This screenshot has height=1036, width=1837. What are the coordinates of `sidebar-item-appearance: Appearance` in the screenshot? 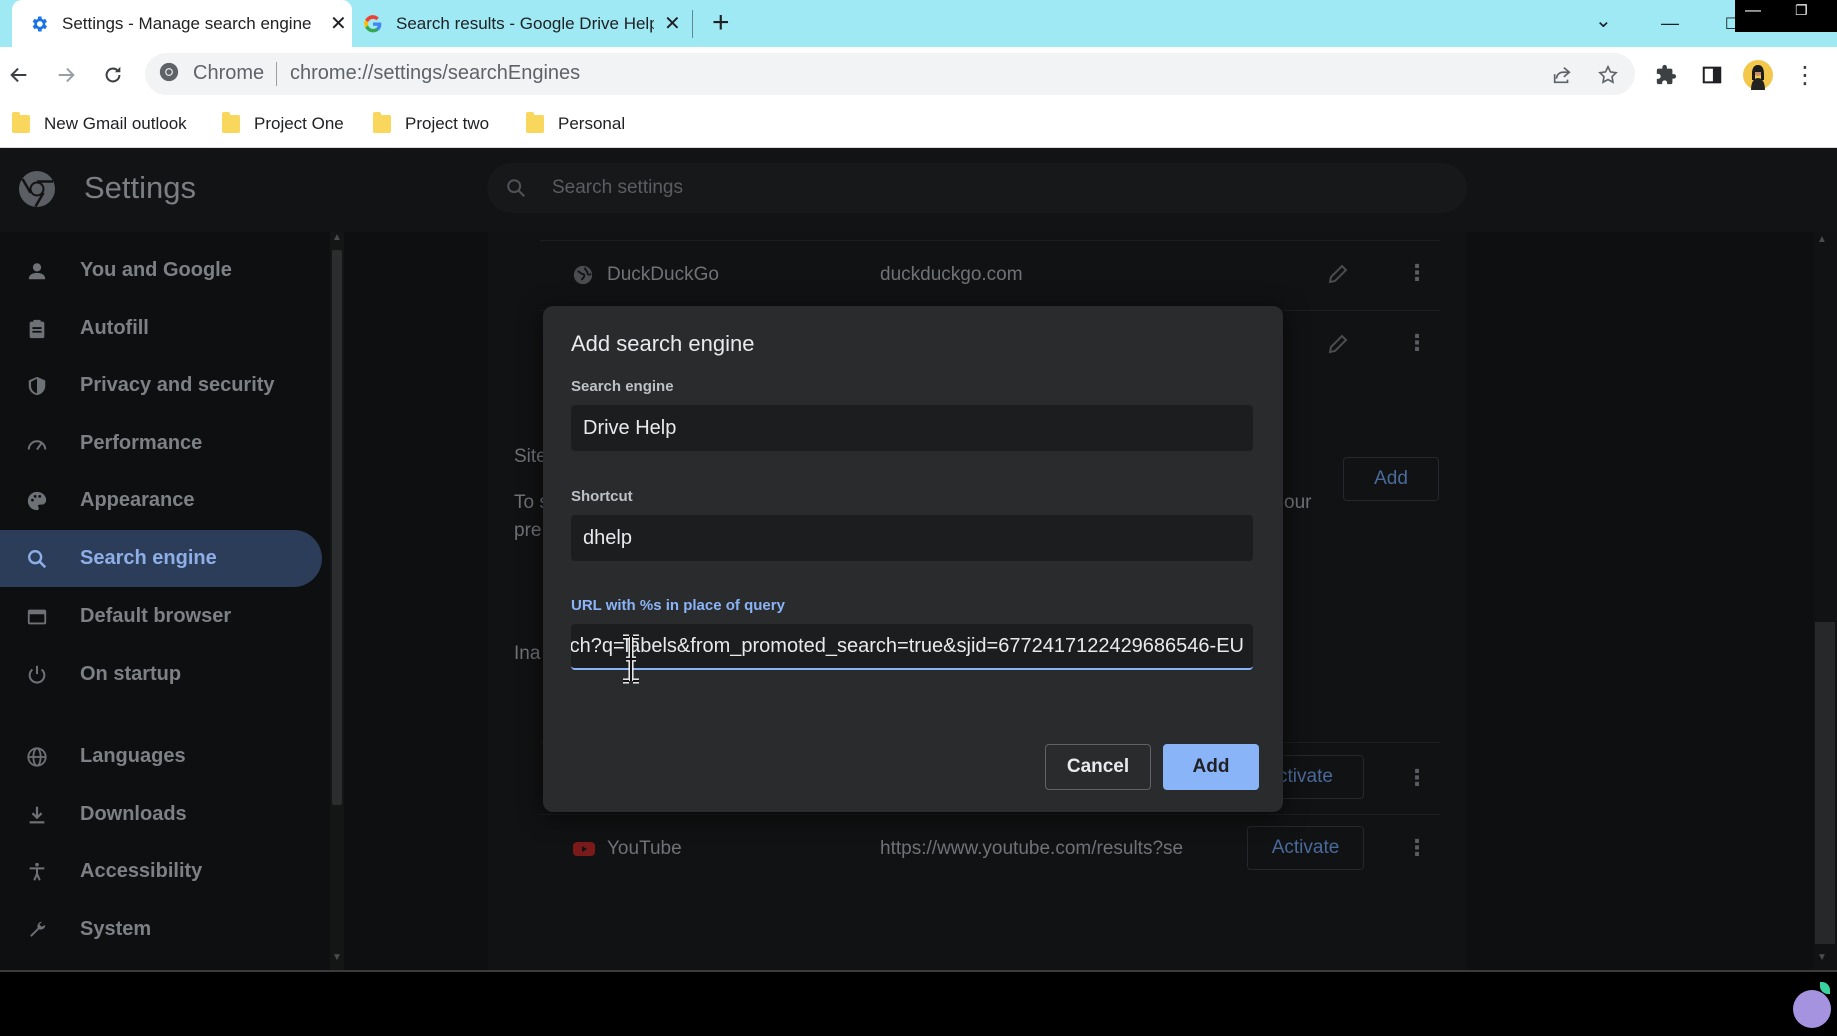 It's located at (161, 500).